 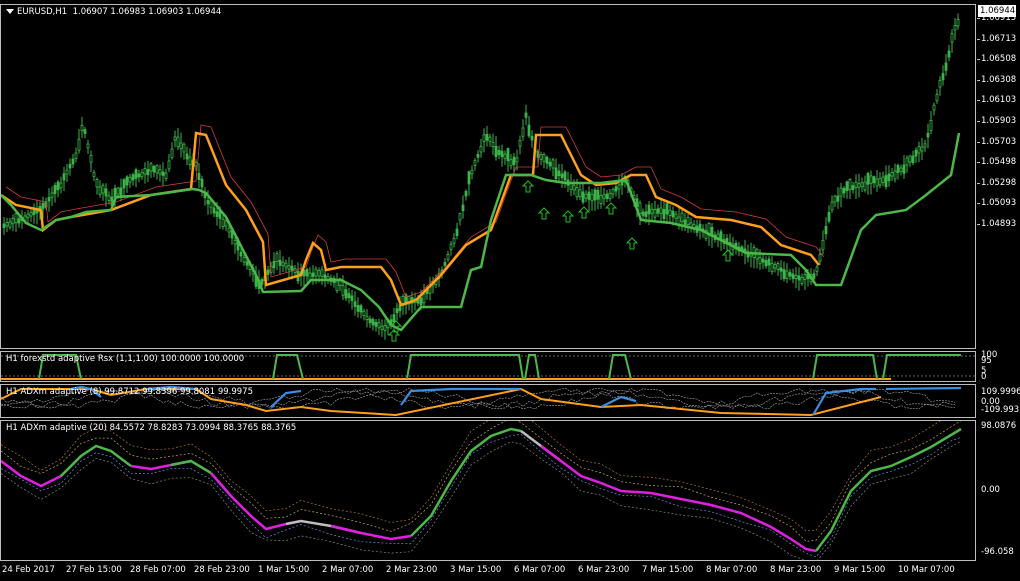 What do you see at coordinates (668, 570) in the screenshot?
I see `time-label: 7 Mar 15:00` at bounding box center [668, 570].